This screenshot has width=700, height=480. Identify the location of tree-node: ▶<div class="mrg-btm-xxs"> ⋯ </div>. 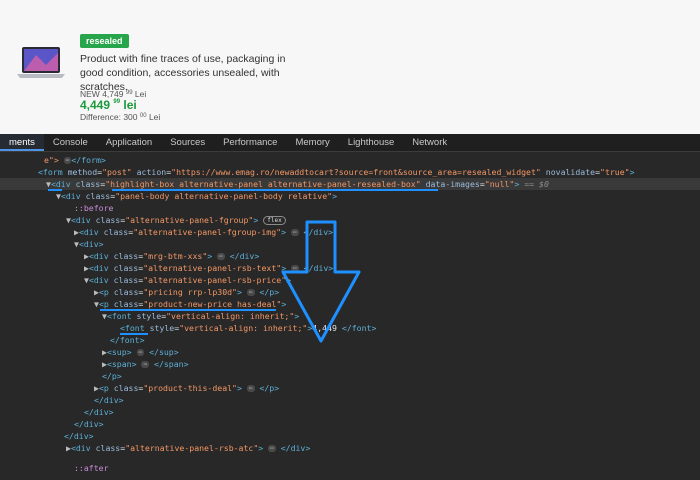
(171, 256).